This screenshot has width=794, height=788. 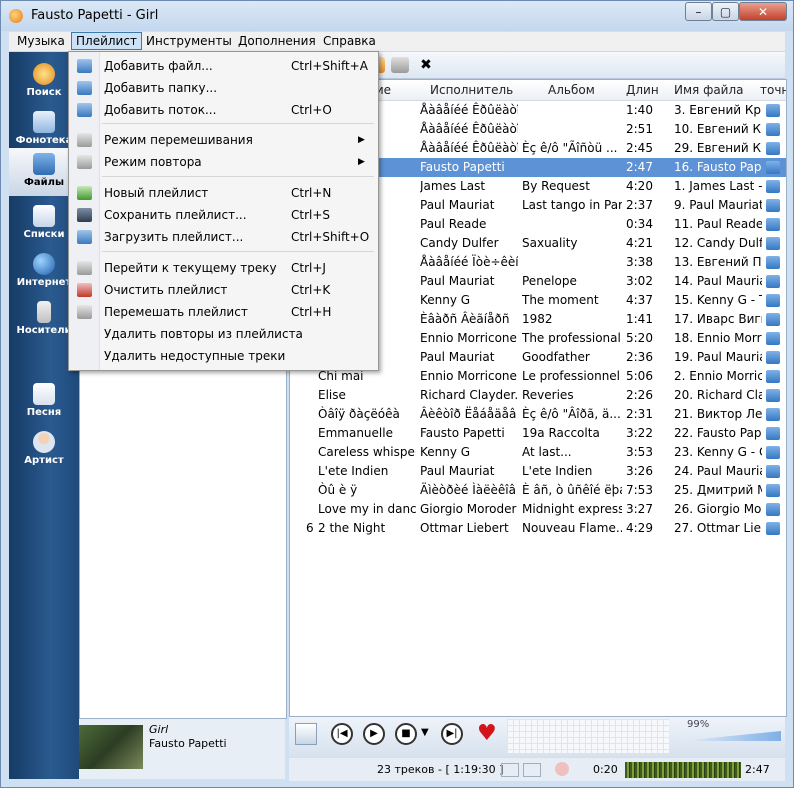 I want to click on track-album: By Request, so click(x=556, y=186).